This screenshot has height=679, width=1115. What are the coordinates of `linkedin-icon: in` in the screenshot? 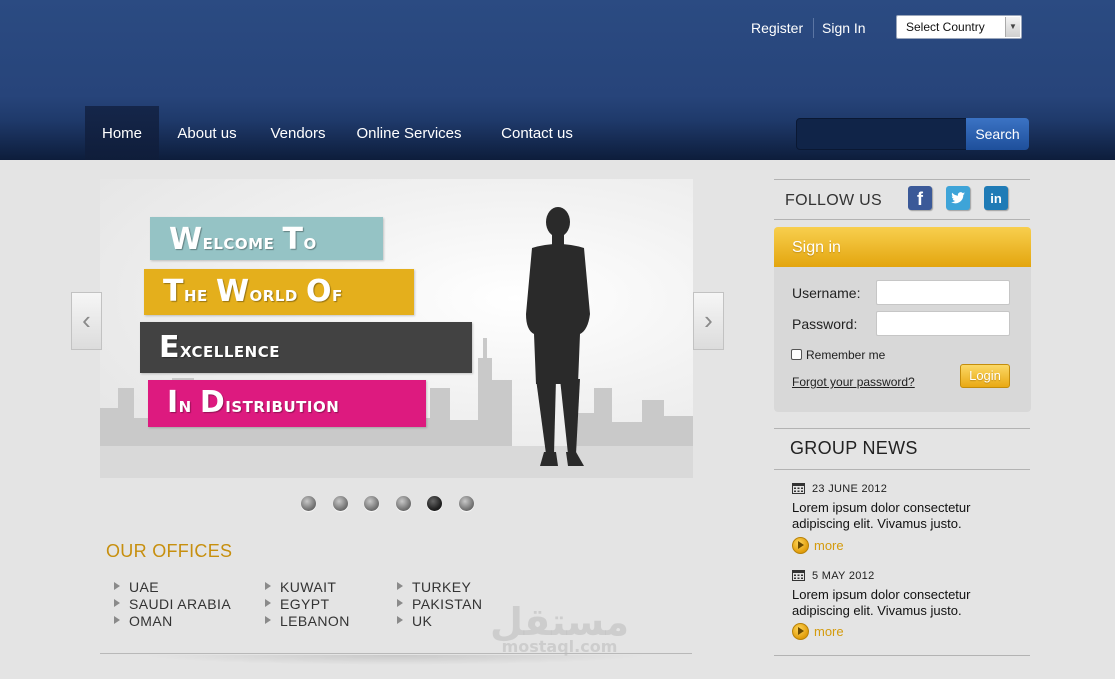 It's located at (996, 198).